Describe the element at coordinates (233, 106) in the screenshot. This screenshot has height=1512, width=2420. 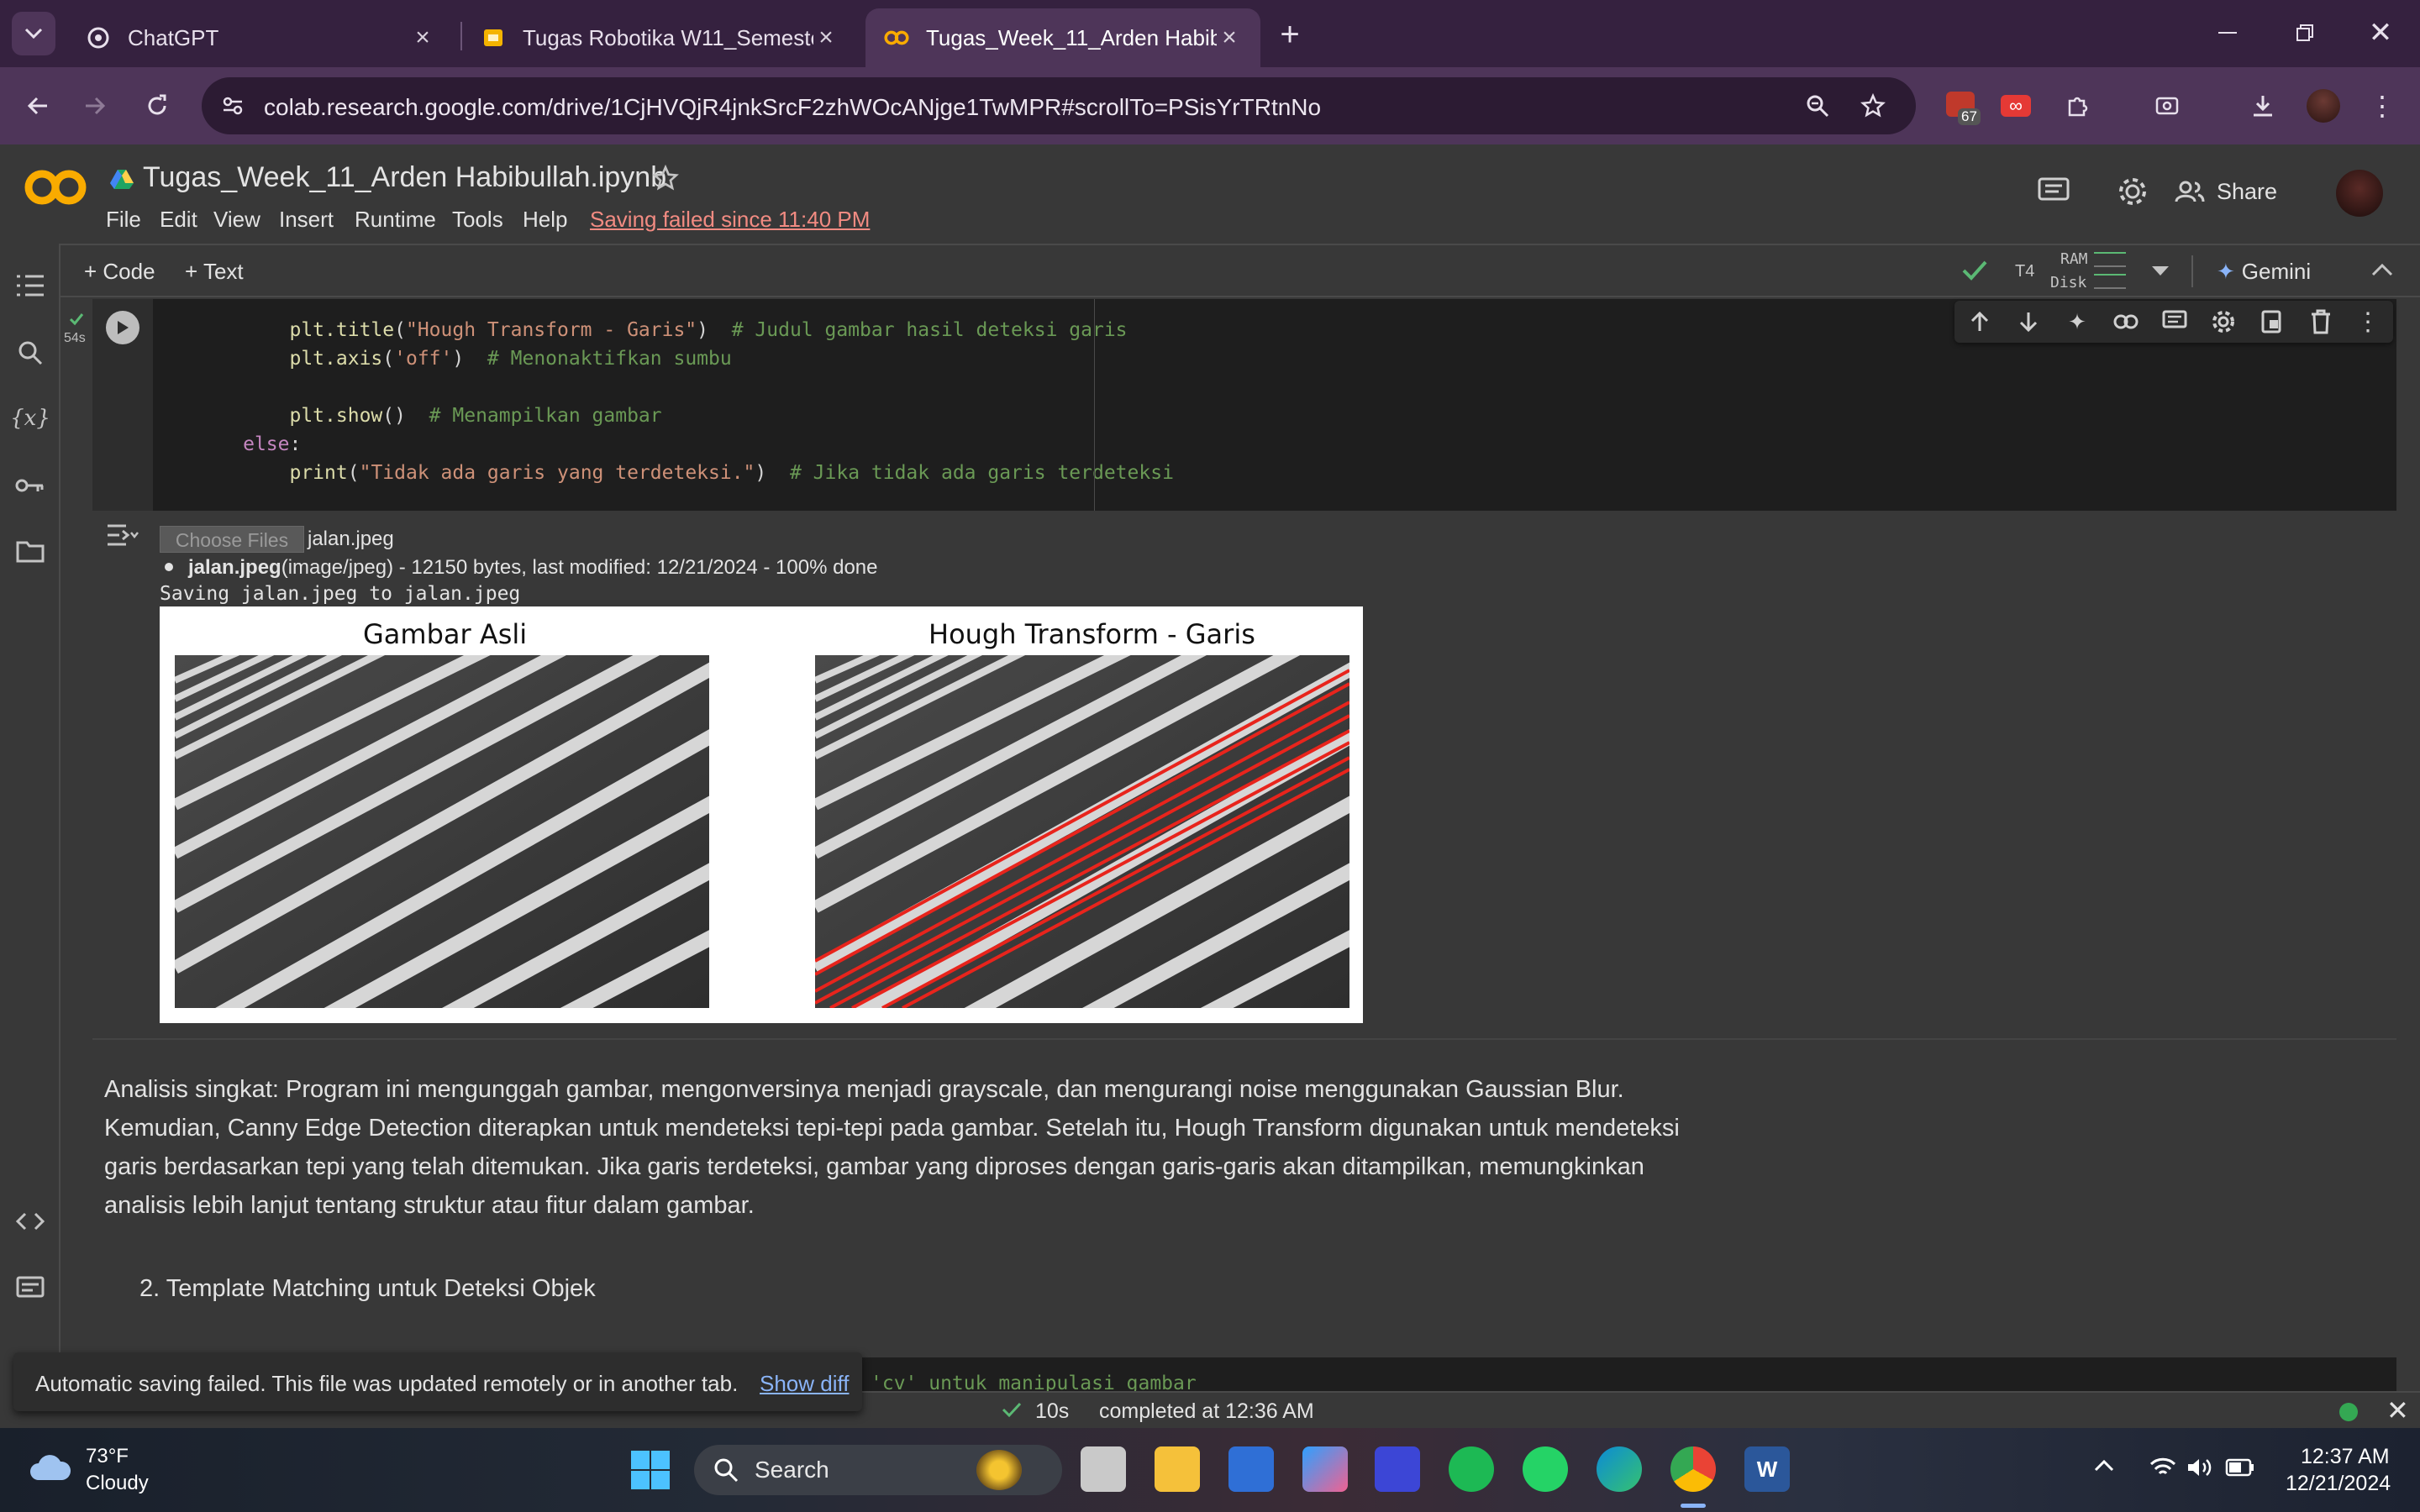
I see `site-info-icon` at that location.